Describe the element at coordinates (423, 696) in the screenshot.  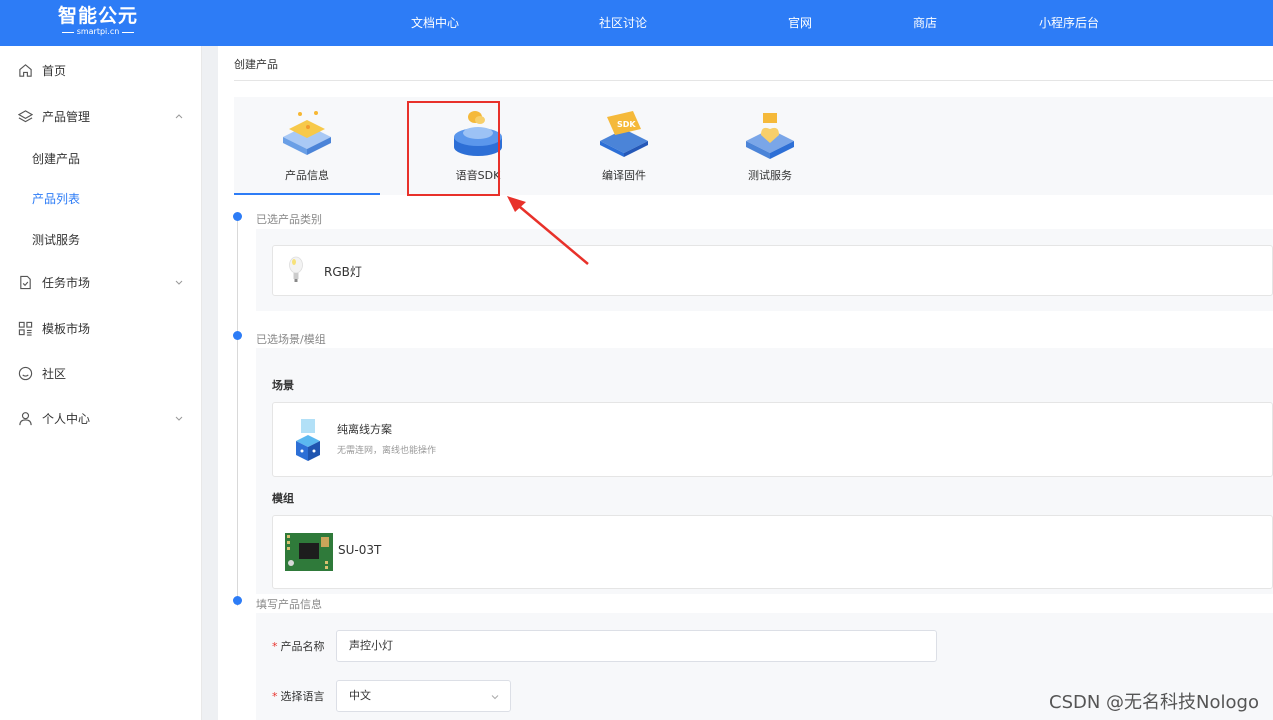
I see `language-select: 中文` at that location.